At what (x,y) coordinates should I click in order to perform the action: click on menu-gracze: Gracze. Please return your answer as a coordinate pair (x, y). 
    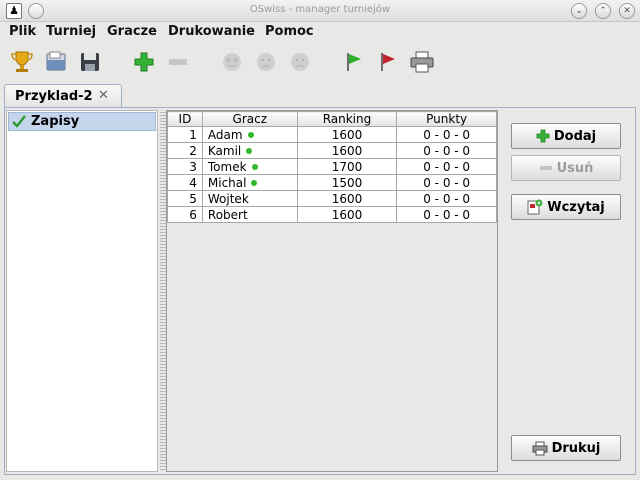
    Looking at the image, I should click on (132, 31).